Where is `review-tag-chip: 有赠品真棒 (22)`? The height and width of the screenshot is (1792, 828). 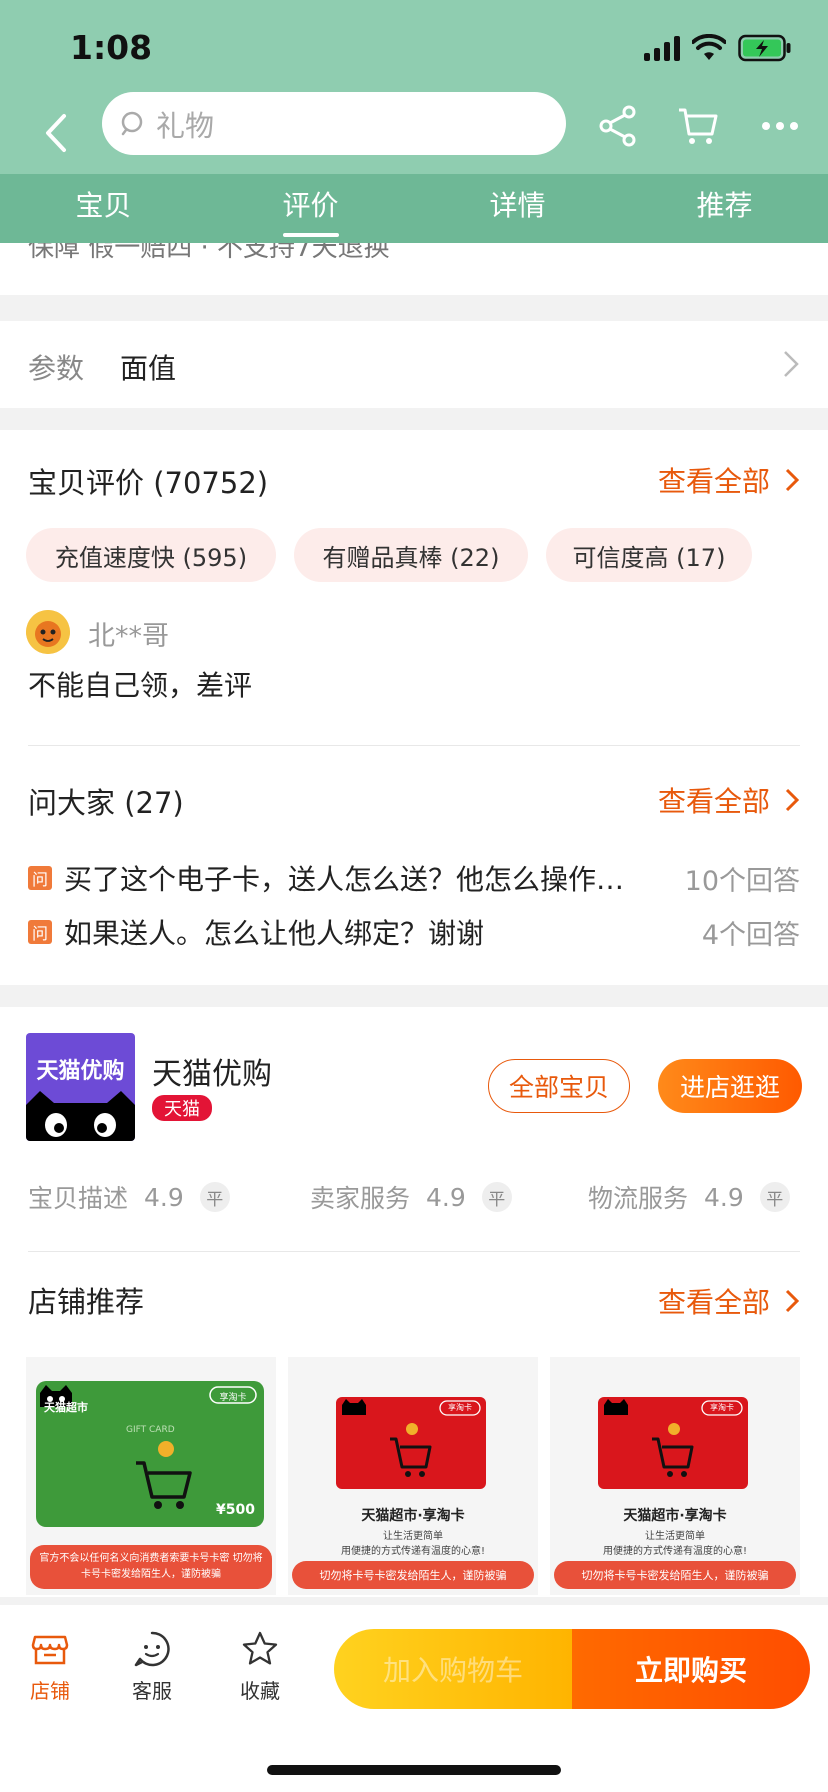
review-tag-chip: 有赠品真棒 (22) is located at coordinates (411, 555).